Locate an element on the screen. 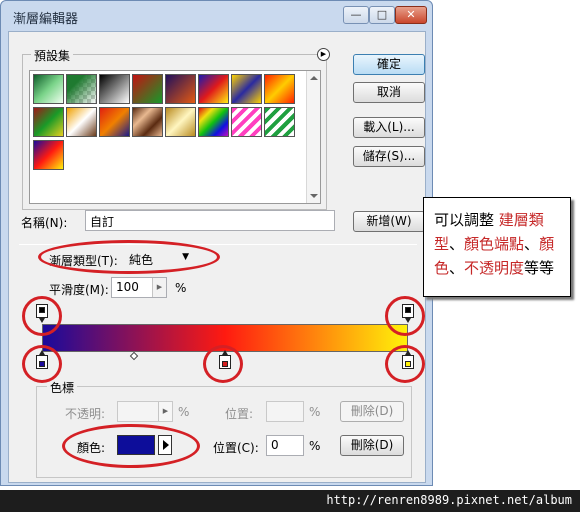 The height and width of the screenshot is (512, 580). color-stop-middle is located at coordinates (225, 359).